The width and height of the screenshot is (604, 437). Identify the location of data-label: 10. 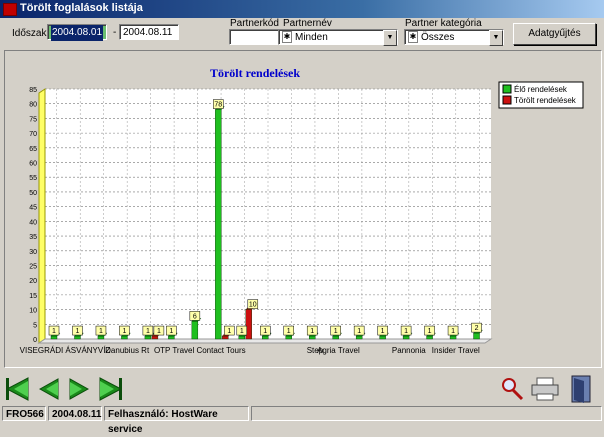
(253, 305).